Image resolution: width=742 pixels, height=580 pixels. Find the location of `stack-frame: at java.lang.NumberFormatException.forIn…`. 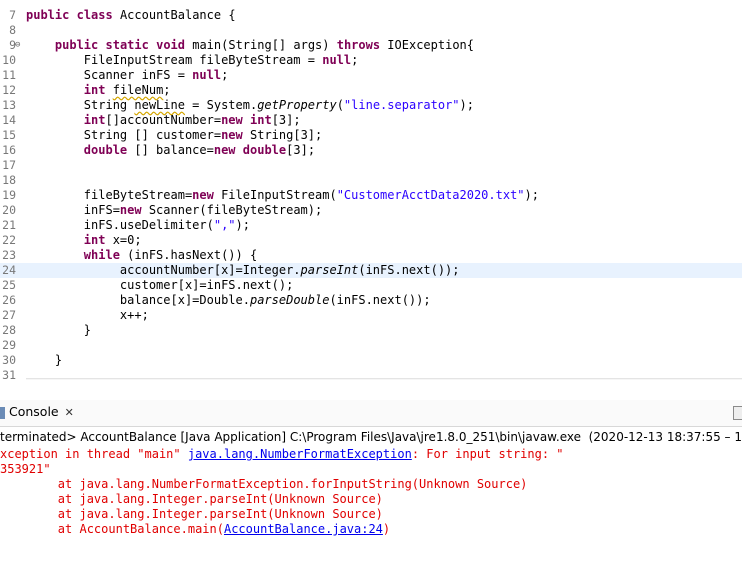

stack-frame: at java.lang.NumberFormatException.forIn… is located at coordinates (264, 484).